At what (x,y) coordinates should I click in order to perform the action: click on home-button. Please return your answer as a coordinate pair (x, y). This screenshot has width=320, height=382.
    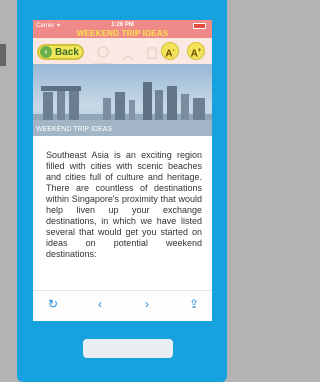
    Looking at the image, I should click on (128, 348).